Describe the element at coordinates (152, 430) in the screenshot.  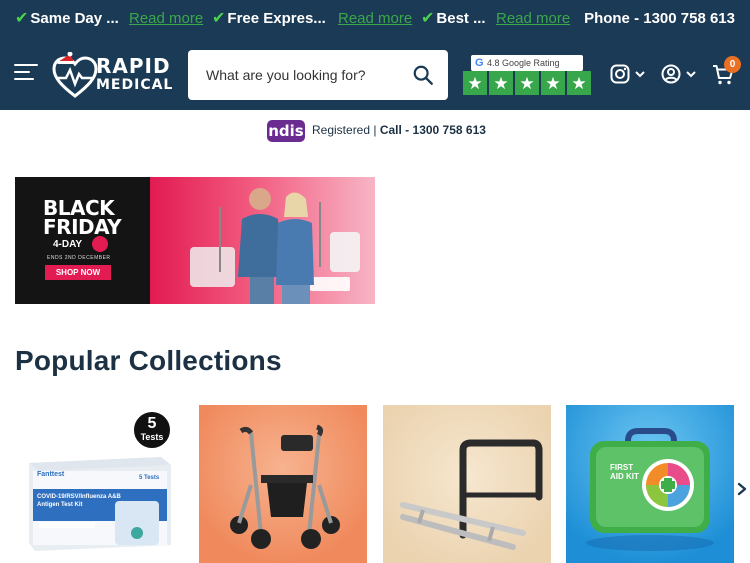
I see `tests-count-badge: 5 Tests` at that location.